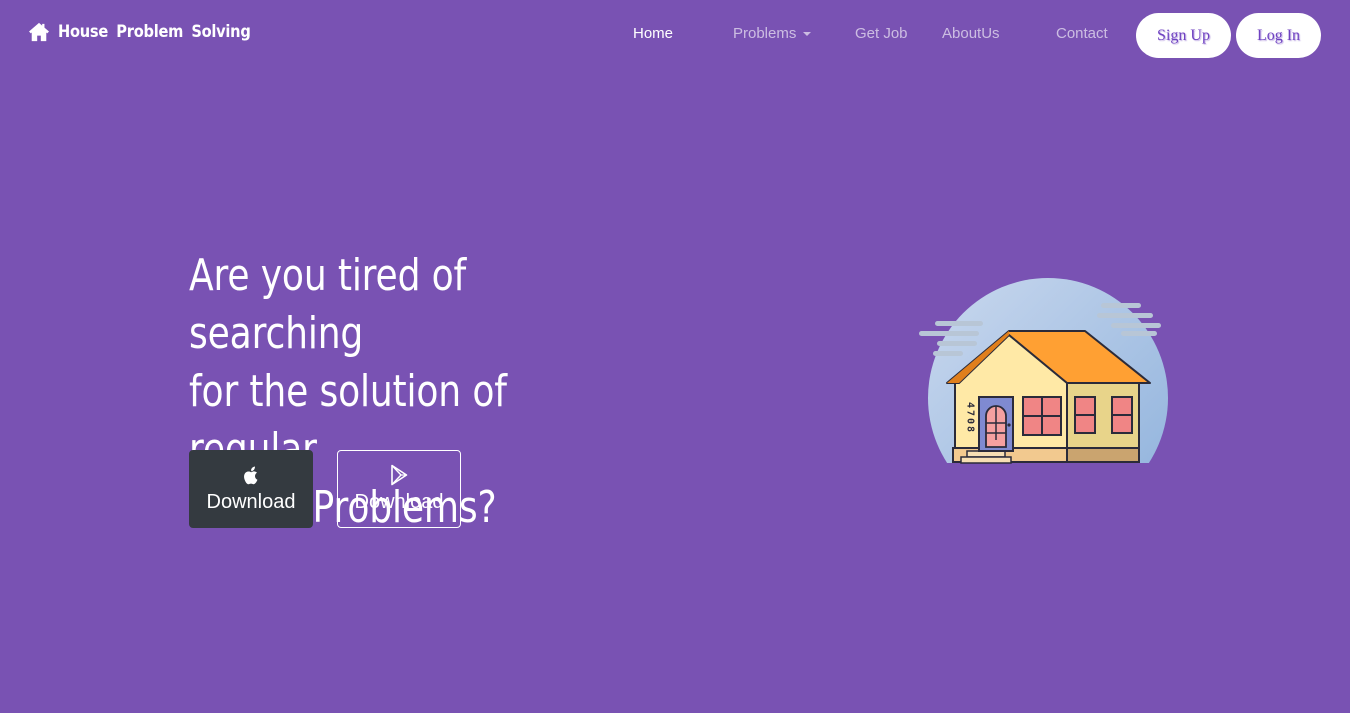 The image size is (1350, 713). I want to click on sign-up-button: Sign Up, so click(1183, 35).